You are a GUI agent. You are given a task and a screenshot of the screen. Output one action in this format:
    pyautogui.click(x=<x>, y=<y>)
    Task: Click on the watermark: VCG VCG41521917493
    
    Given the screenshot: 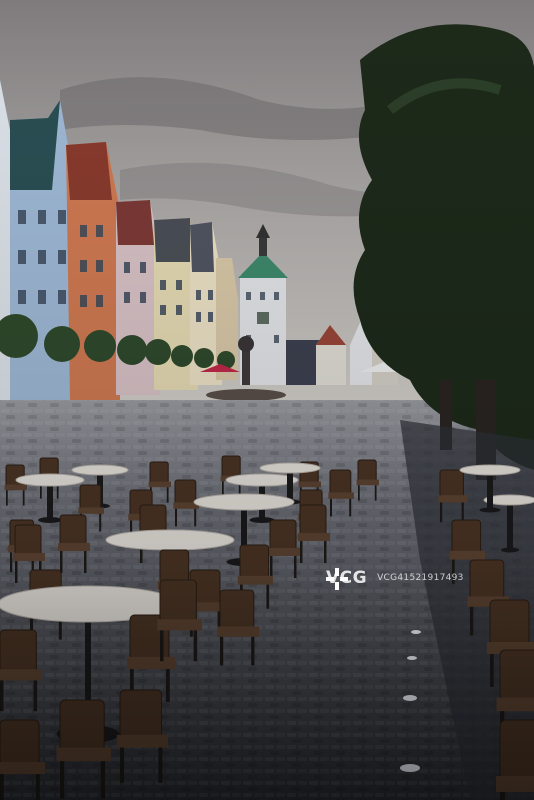 What is the action you would take?
    pyautogui.click(x=395, y=579)
    